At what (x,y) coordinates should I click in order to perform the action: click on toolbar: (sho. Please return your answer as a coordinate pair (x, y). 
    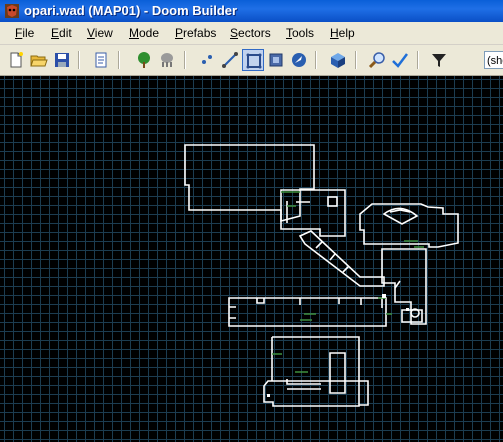
    Looking at the image, I should click on (251, 60).